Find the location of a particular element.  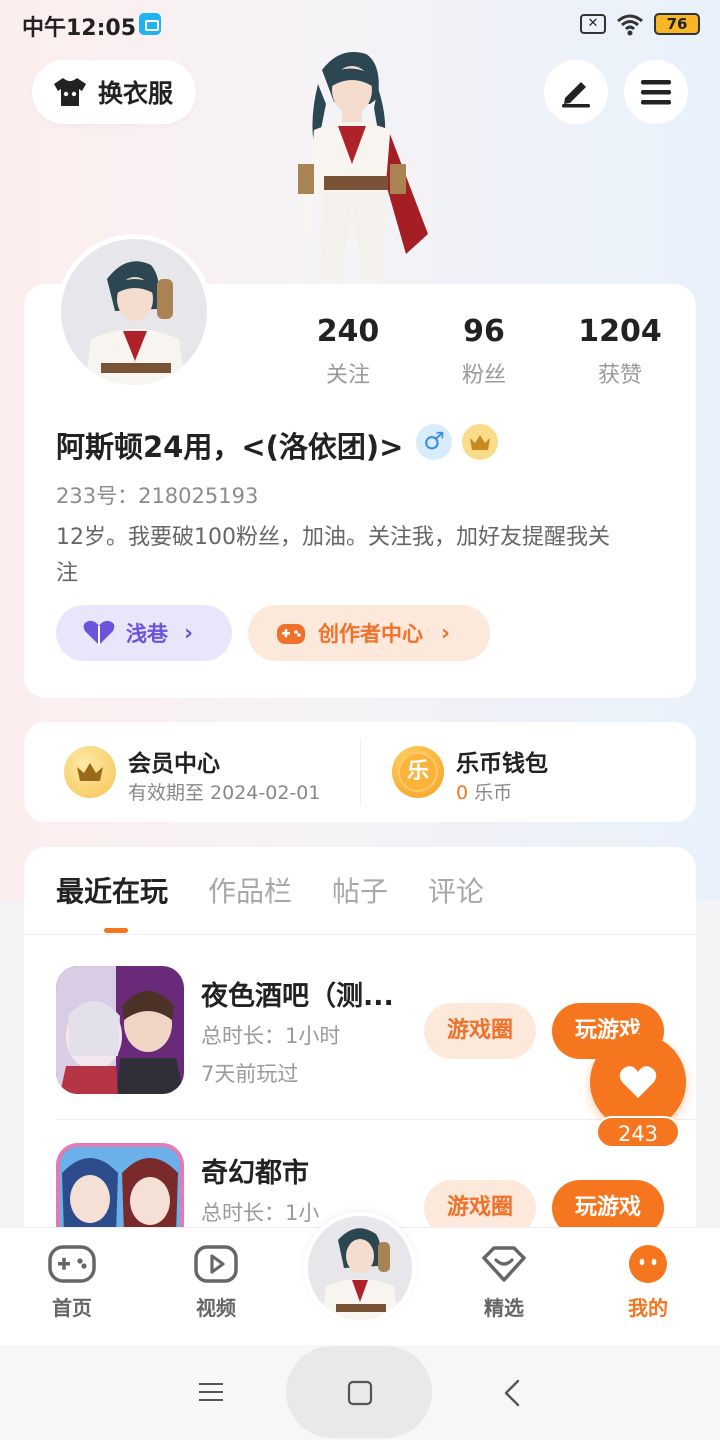

tab-works: 作品栏 is located at coordinates (250, 890).